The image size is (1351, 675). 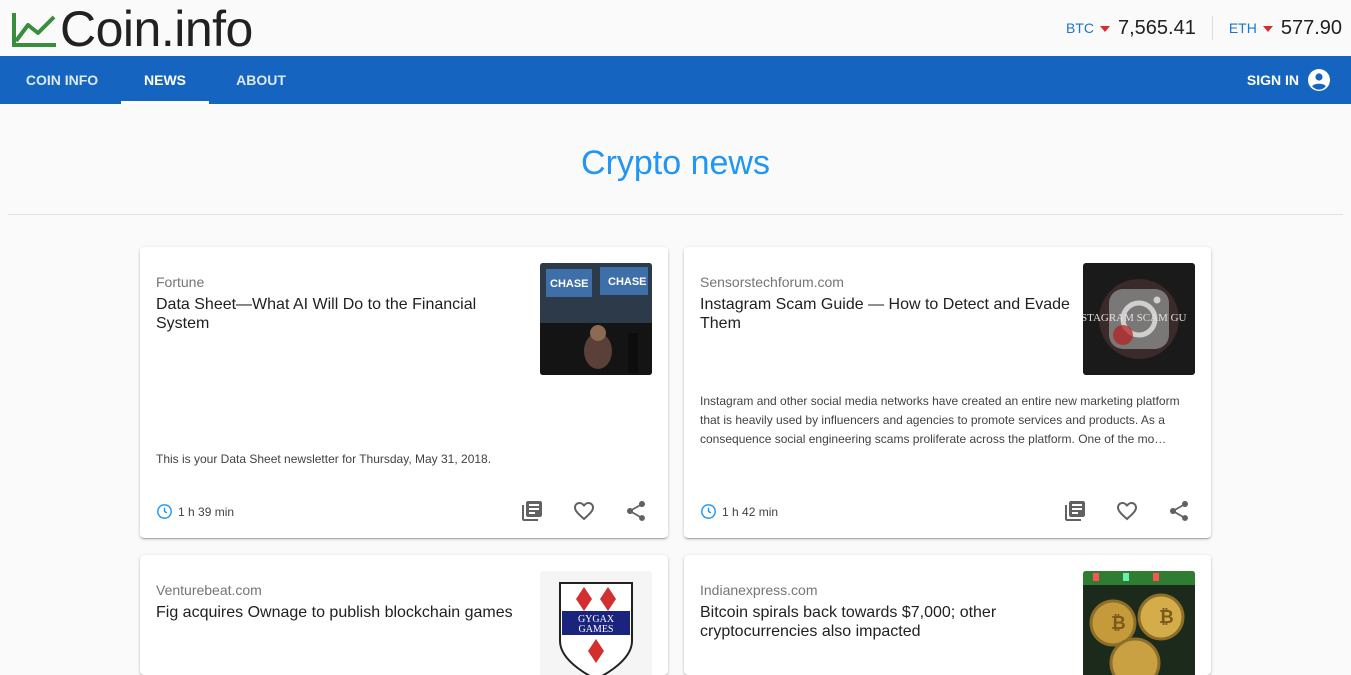 I want to click on logo: Coin.info, so click(x=131, y=29).